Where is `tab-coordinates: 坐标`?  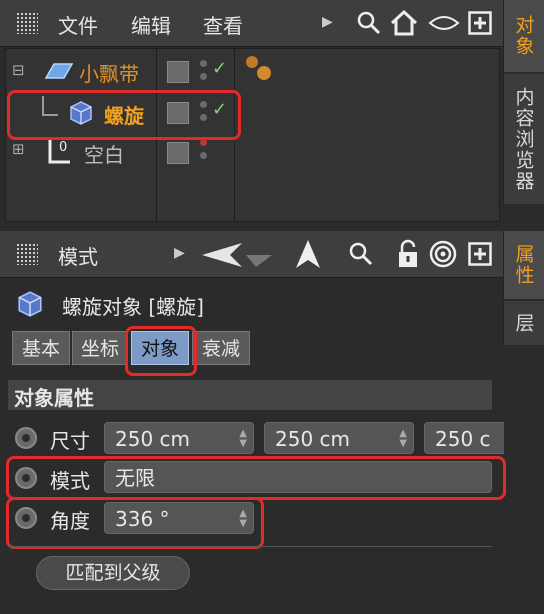
tab-coordinates: 坐标 is located at coordinates (100, 348).